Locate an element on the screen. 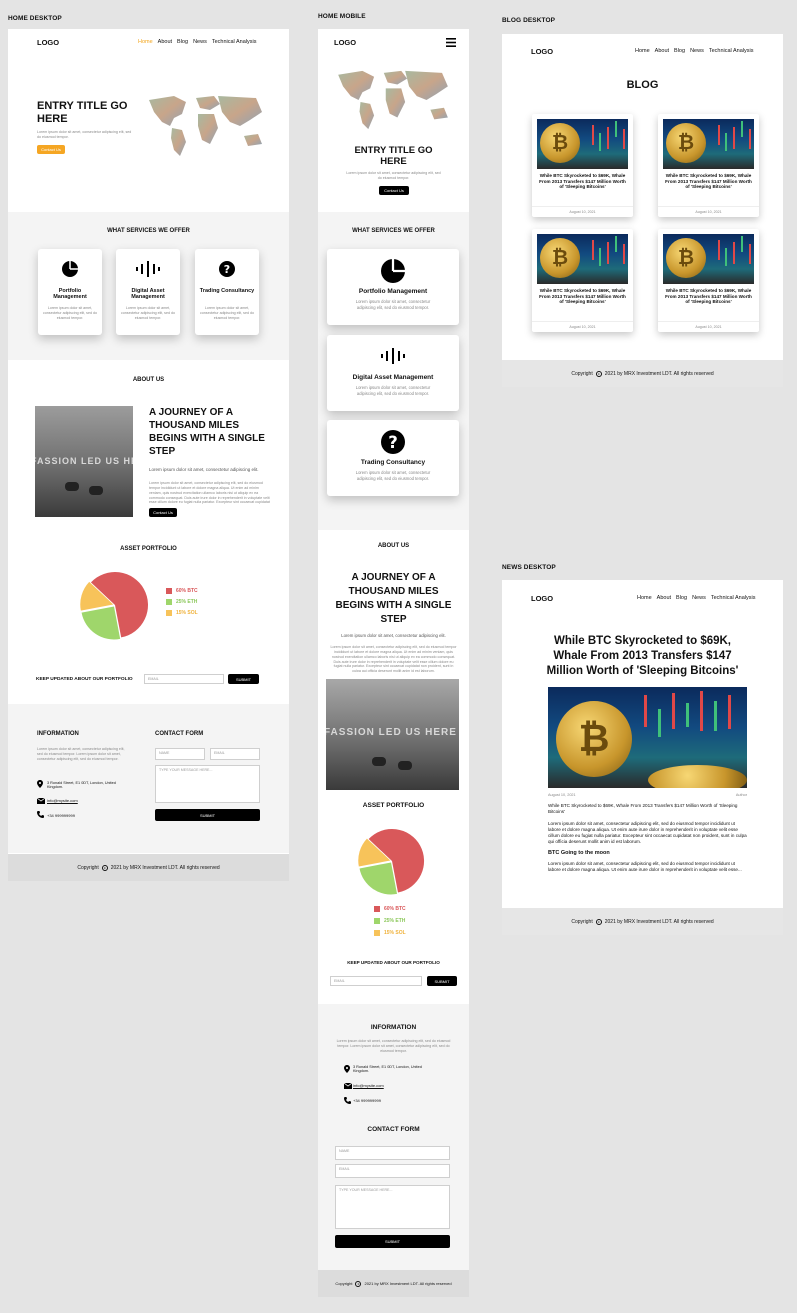 The width and height of the screenshot is (797, 1313). portfolio-legend: 60% BTC 25% ETH 15% SOL is located at coordinates (390, 923).